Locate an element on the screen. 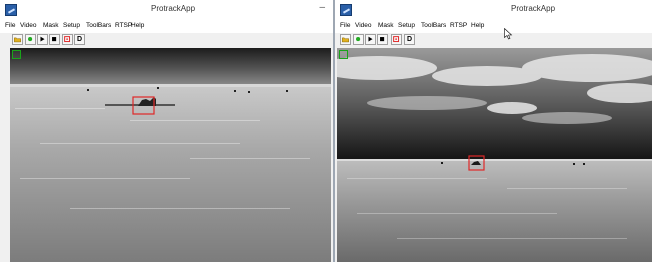 This screenshot has width=652, height=262. mouse-cursor-icon is located at coordinates (508, 34).